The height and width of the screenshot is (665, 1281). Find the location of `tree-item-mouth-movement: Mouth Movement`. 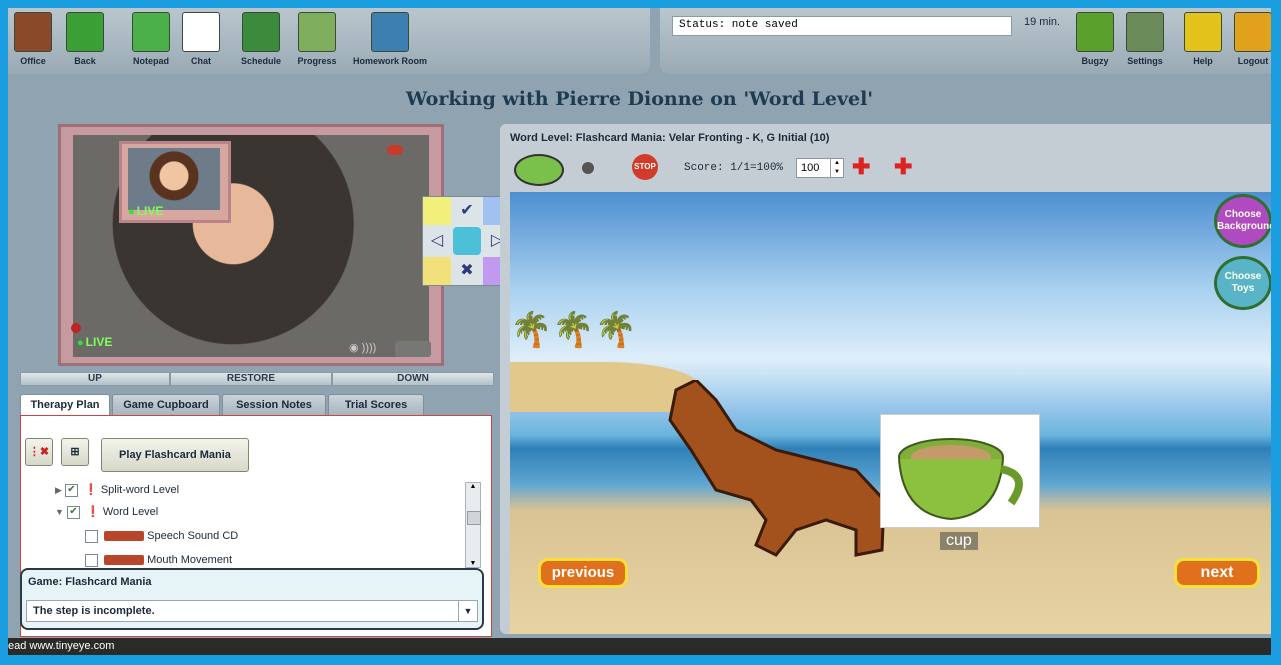

tree-item-mouth-movement: Mouth Movement is located at coordinates (158, 559).